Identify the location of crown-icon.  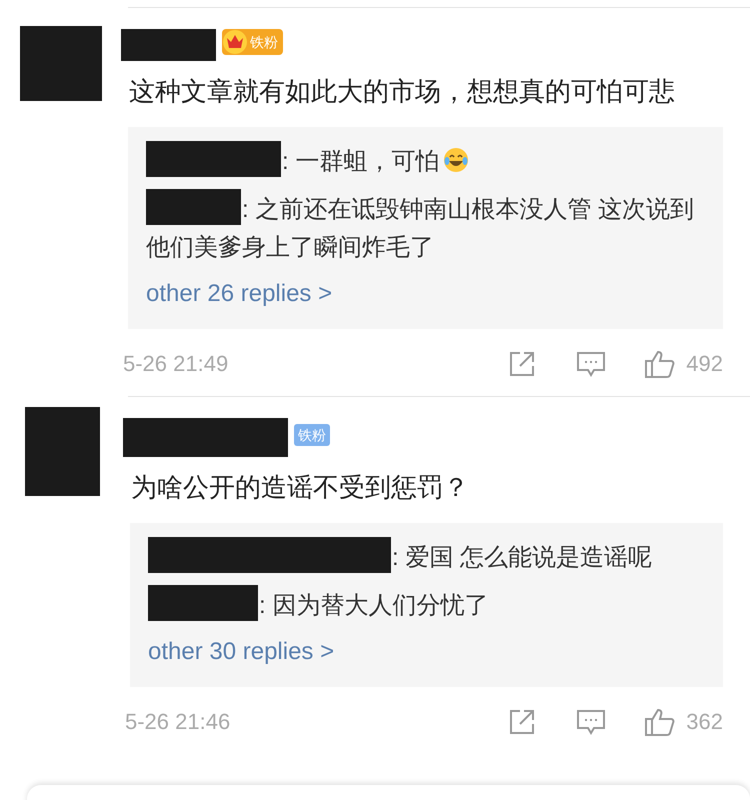
(235, 42).